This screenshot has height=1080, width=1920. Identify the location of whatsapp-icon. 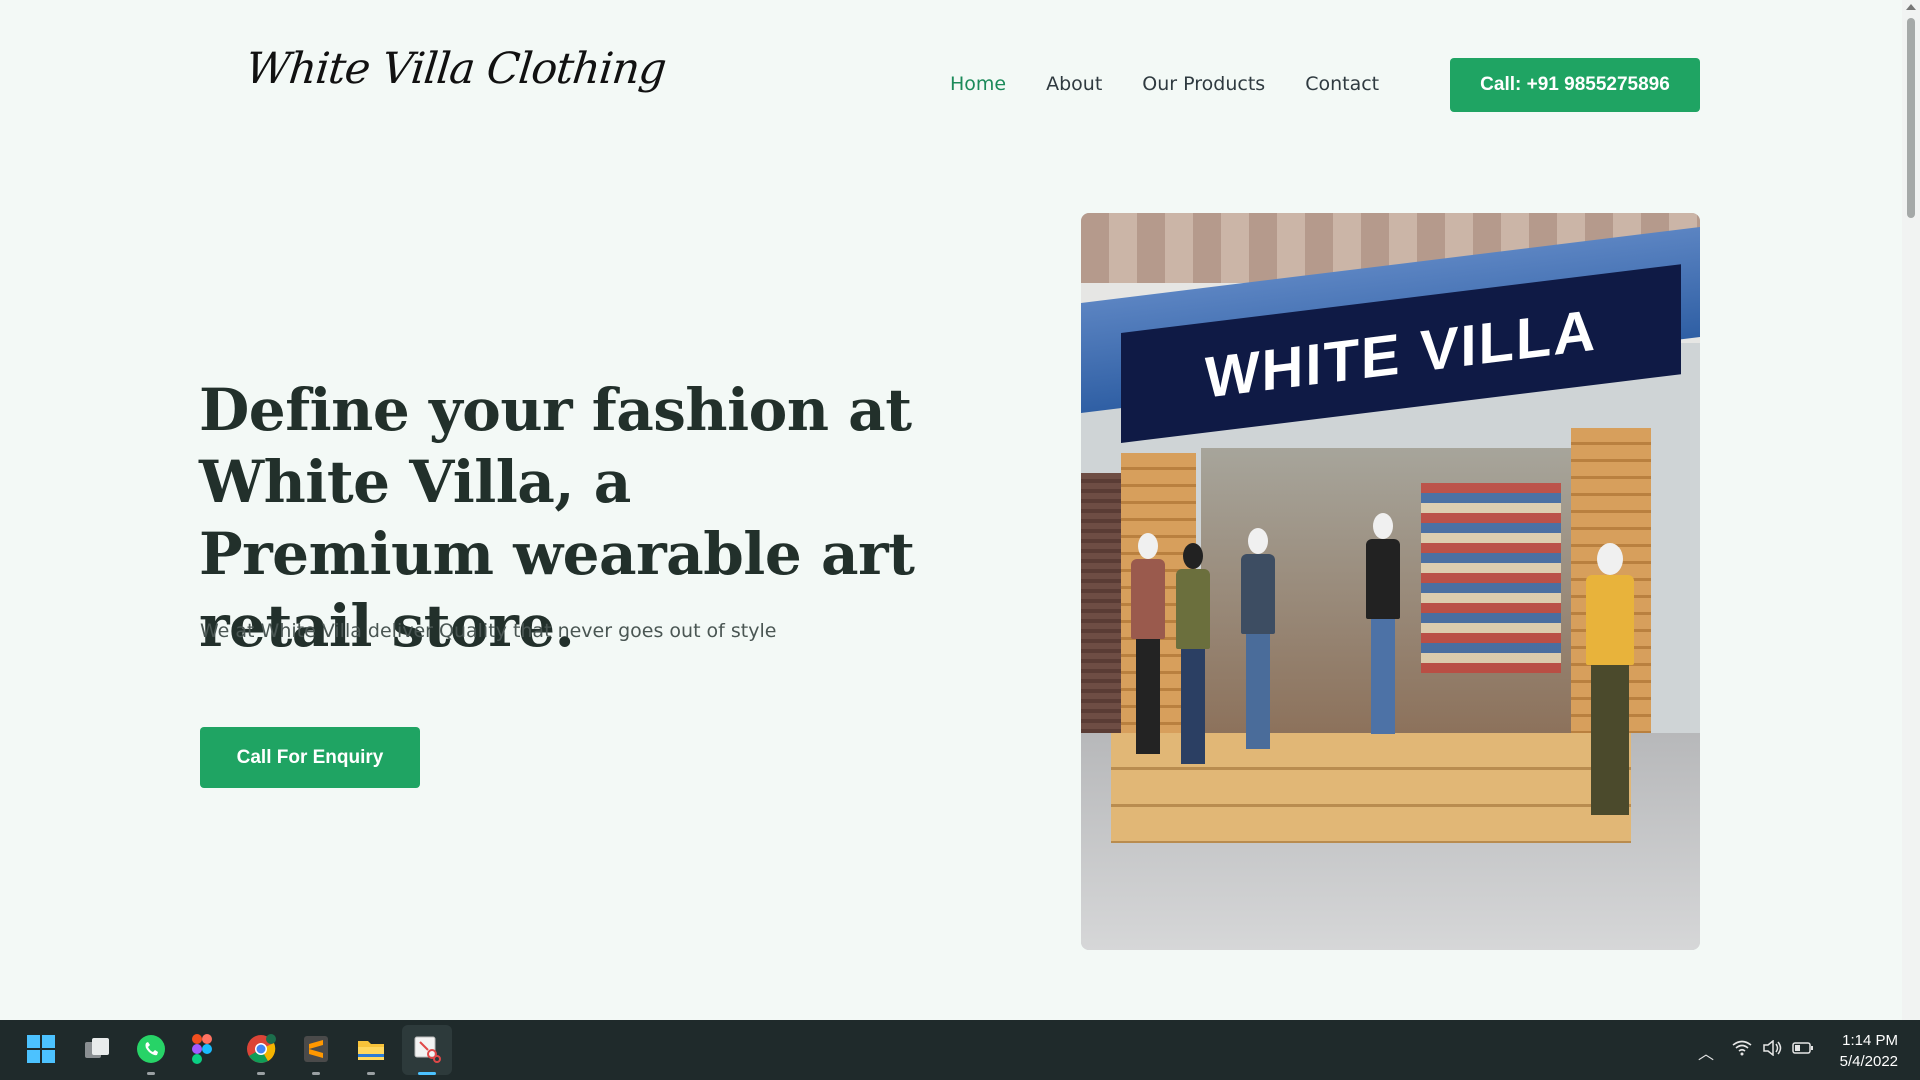
(151, 1049).